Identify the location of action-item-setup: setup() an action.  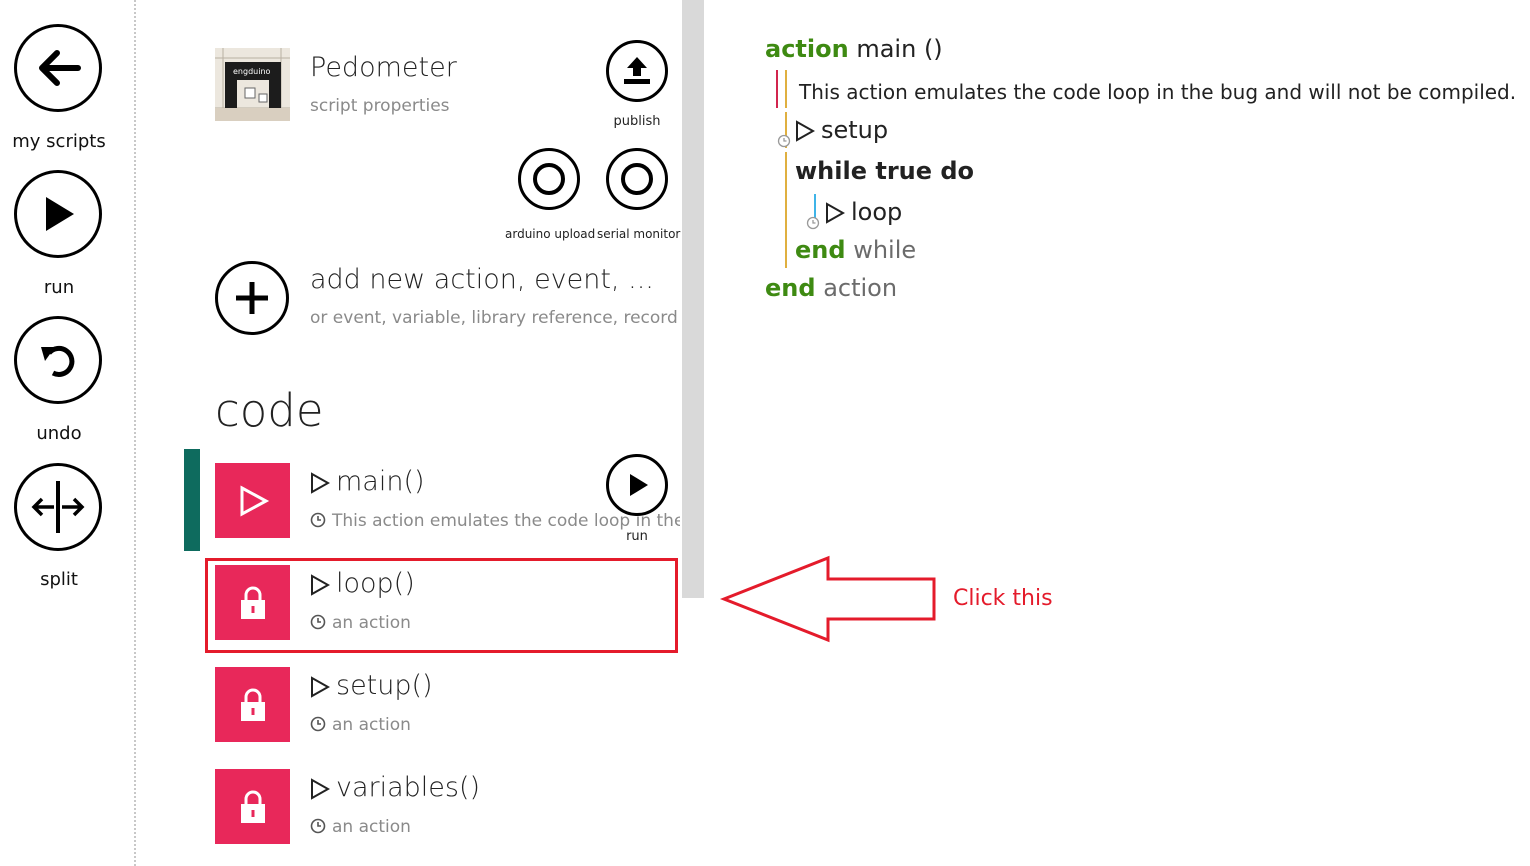
(447, 705).